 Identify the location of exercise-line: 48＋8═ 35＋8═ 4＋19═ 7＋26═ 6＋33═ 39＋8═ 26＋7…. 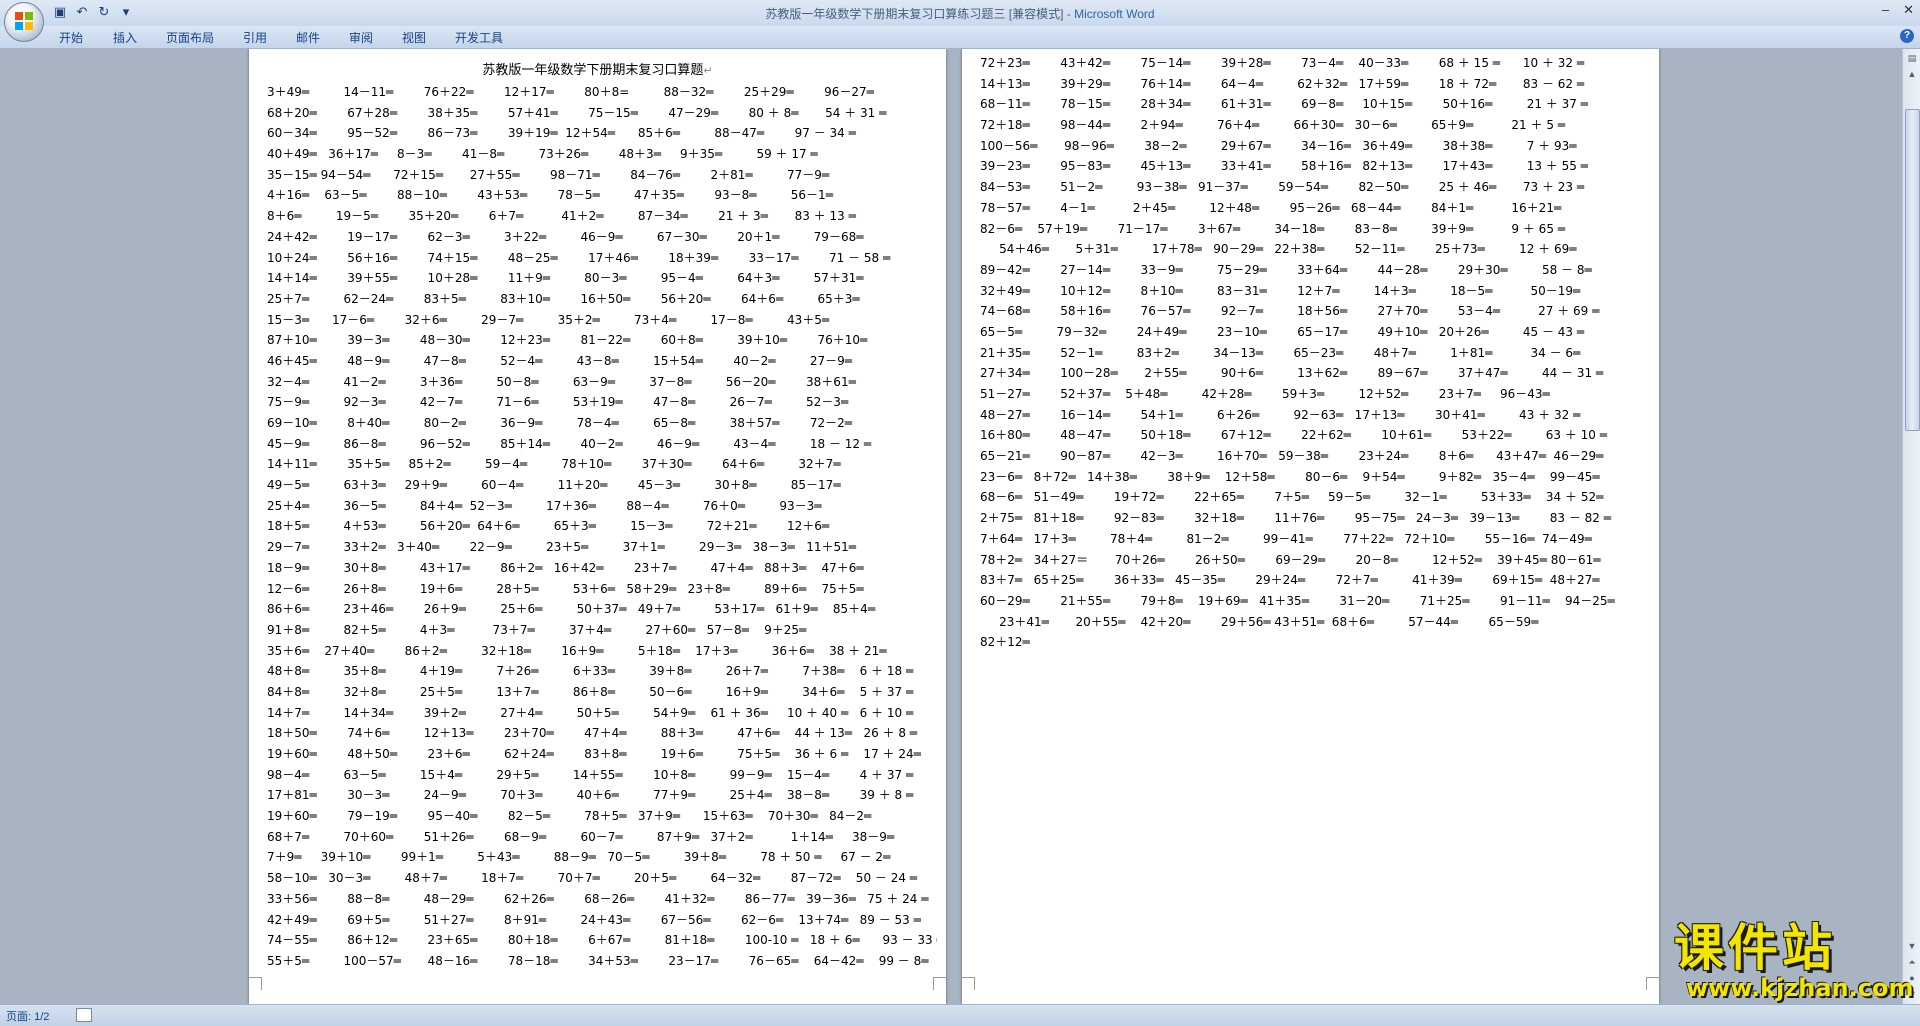
(590, 671).